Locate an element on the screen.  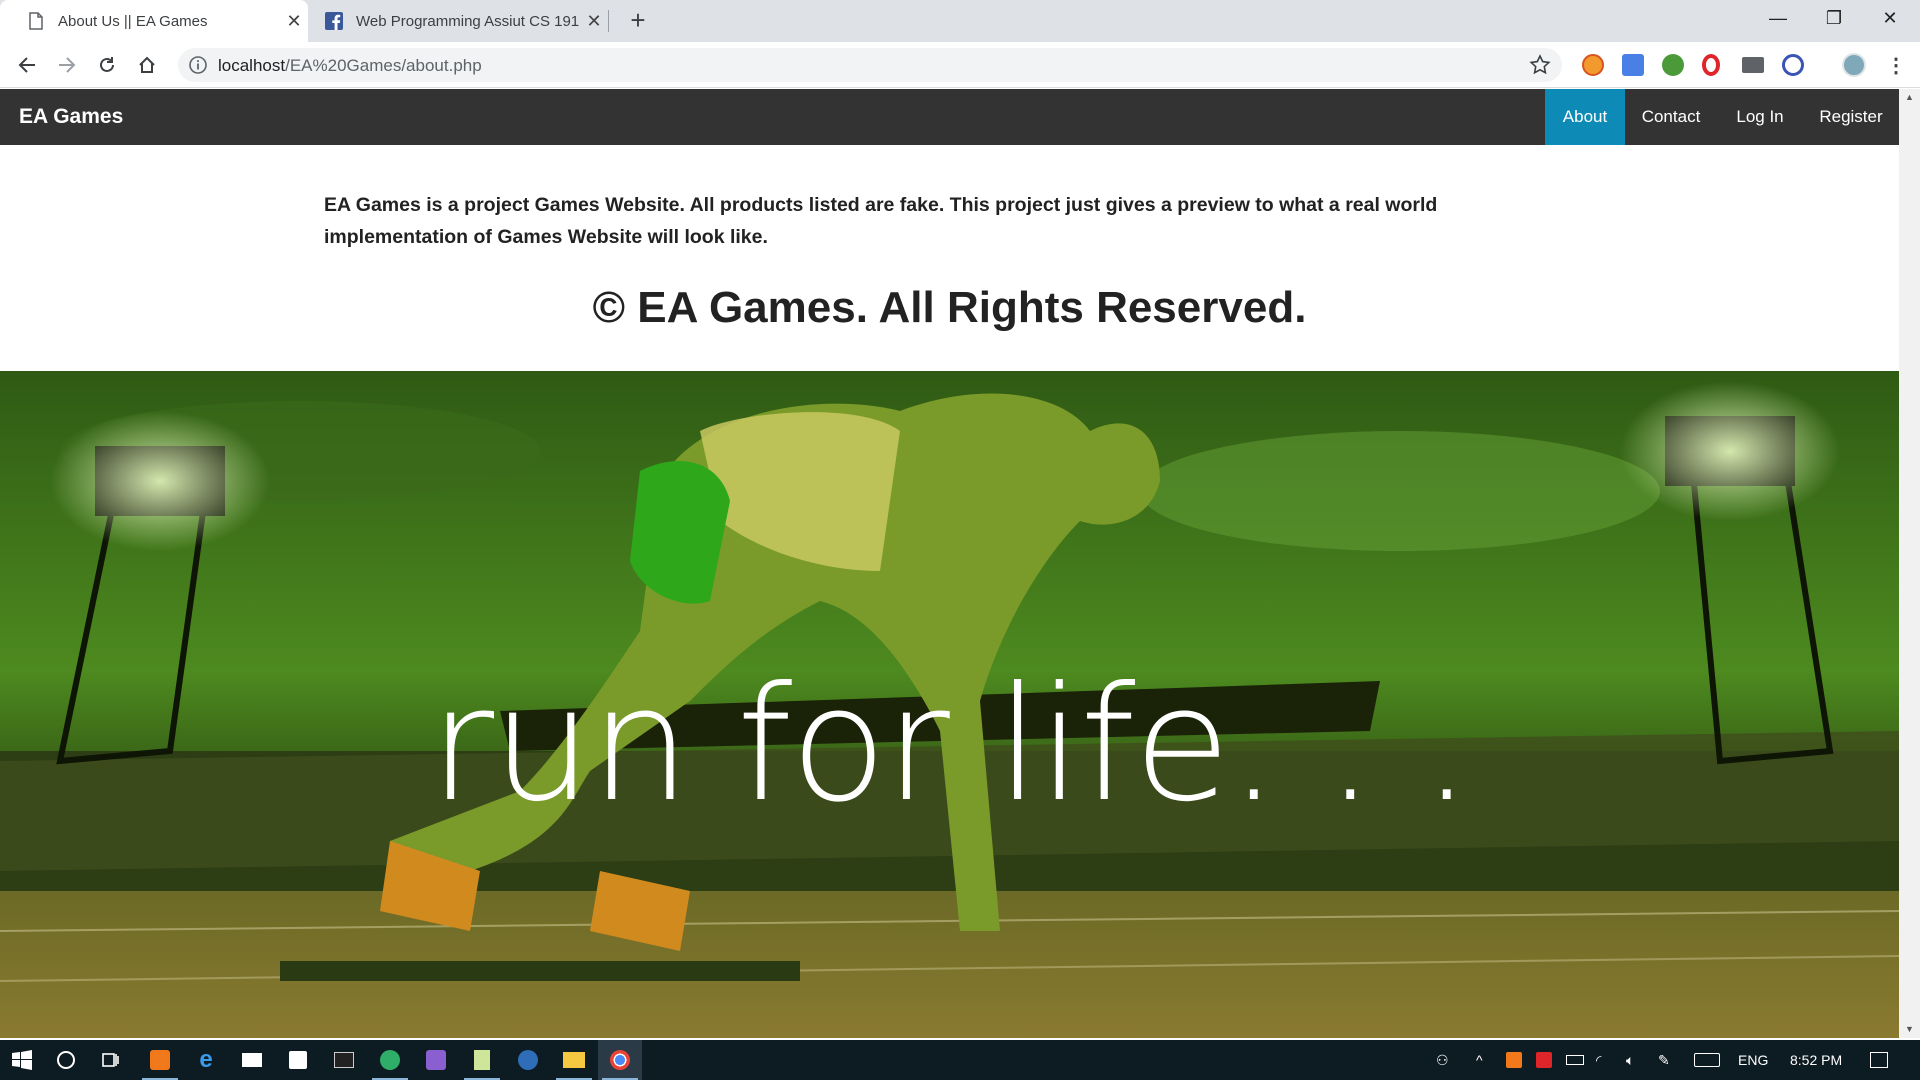
home-button is located at coordinates (147, 65).